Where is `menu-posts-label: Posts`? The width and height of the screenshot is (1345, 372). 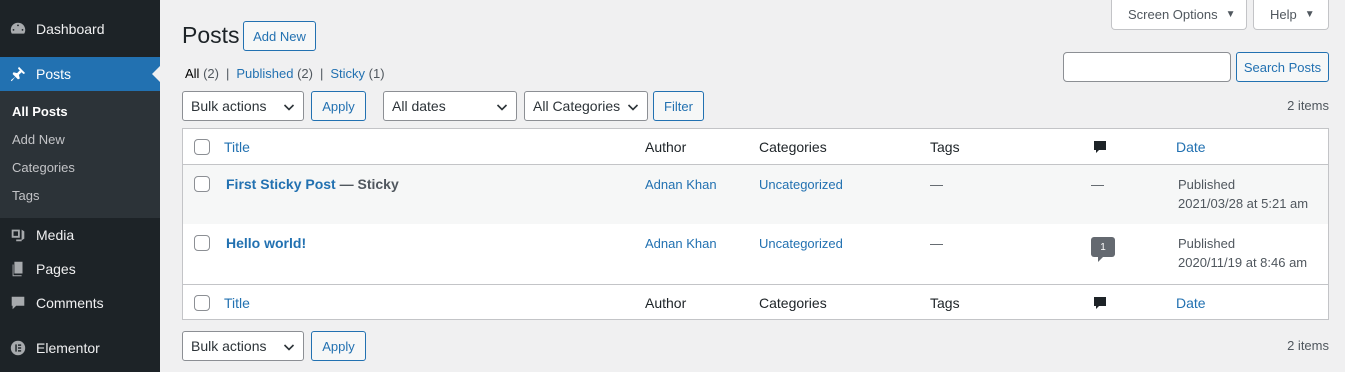
menu-posts-label: Posts is located at coordinates (54, 74).